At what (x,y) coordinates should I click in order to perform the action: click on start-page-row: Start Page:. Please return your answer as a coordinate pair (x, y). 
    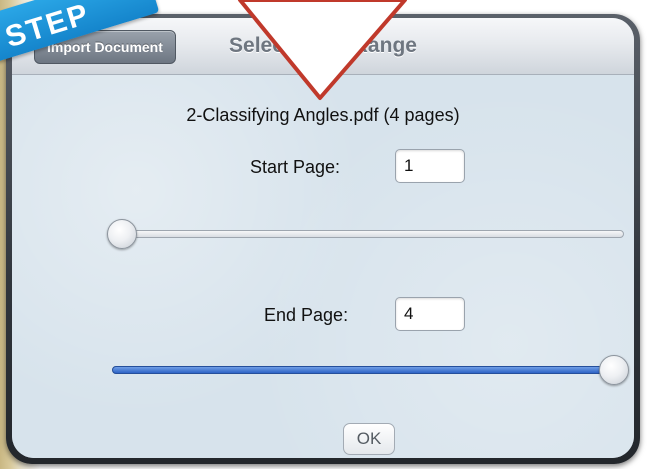
    Looking at the image, I should click on (323, 167).